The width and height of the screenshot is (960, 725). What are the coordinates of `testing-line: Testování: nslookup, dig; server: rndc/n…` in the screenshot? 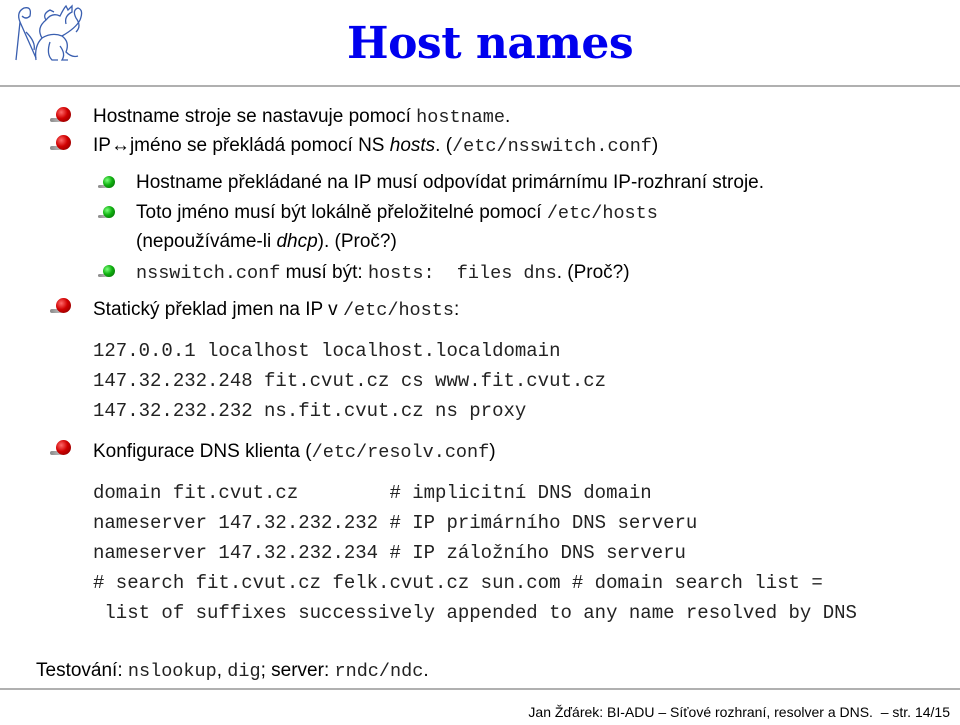 It's located at (232, 671).